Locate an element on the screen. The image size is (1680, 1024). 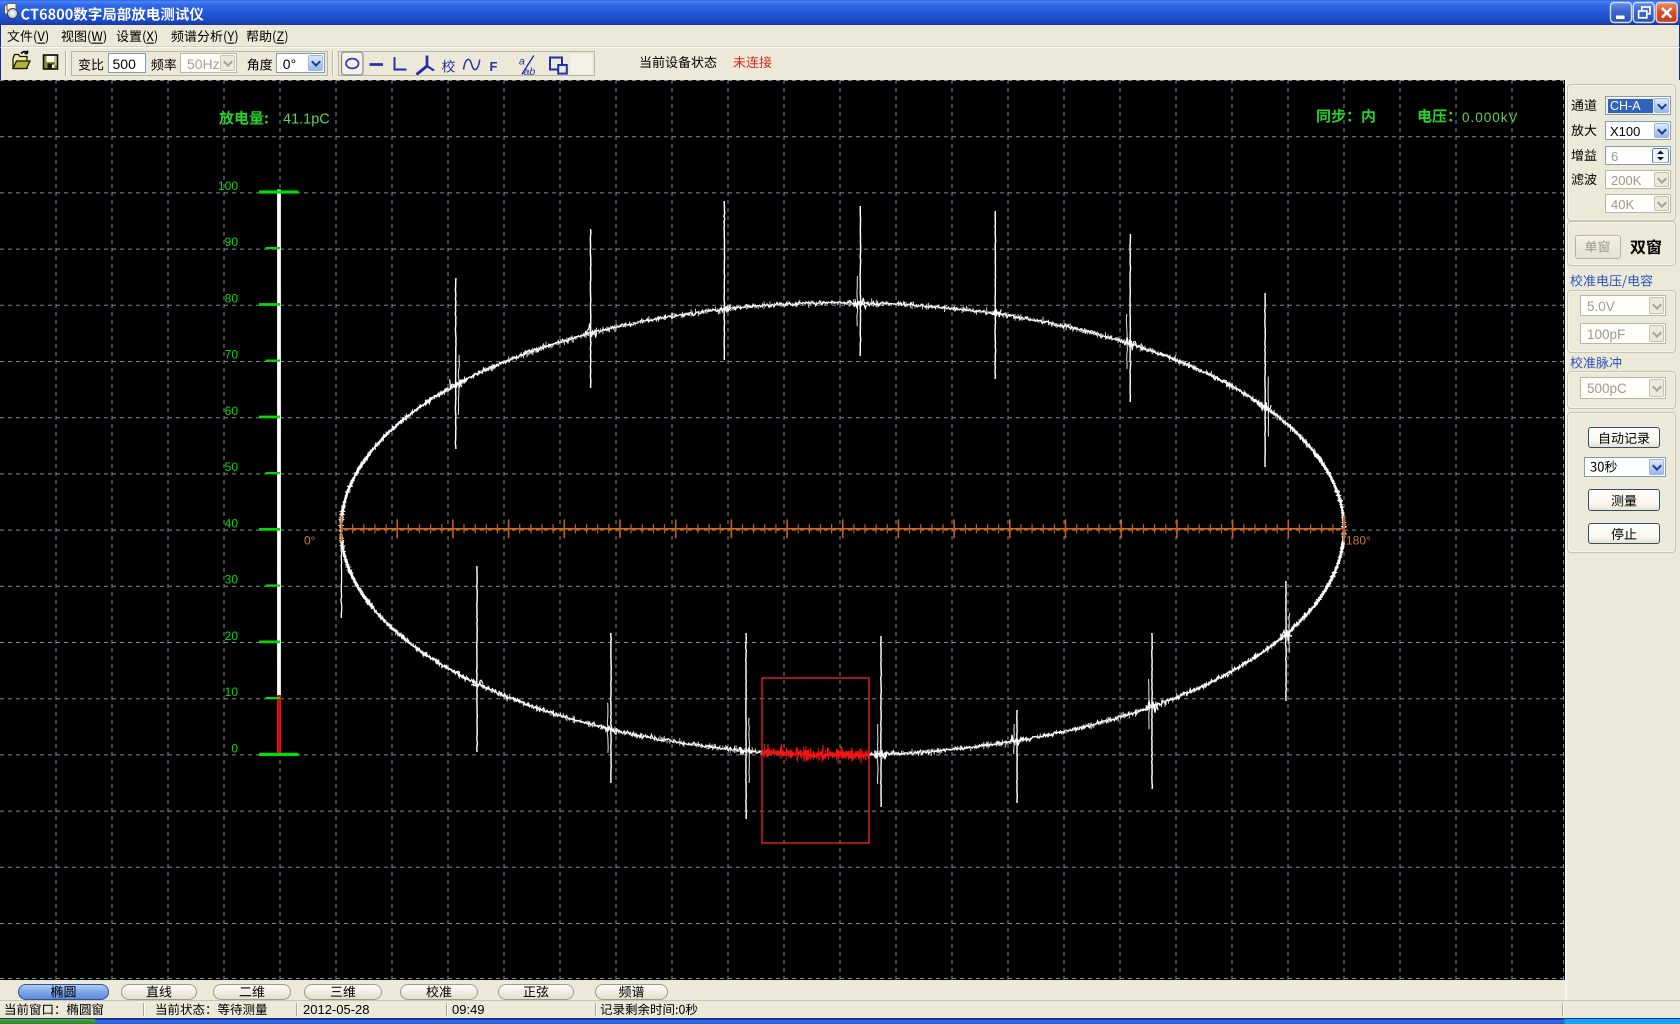
svg-text: 0.000kV is located at coordinates (1490, 117).